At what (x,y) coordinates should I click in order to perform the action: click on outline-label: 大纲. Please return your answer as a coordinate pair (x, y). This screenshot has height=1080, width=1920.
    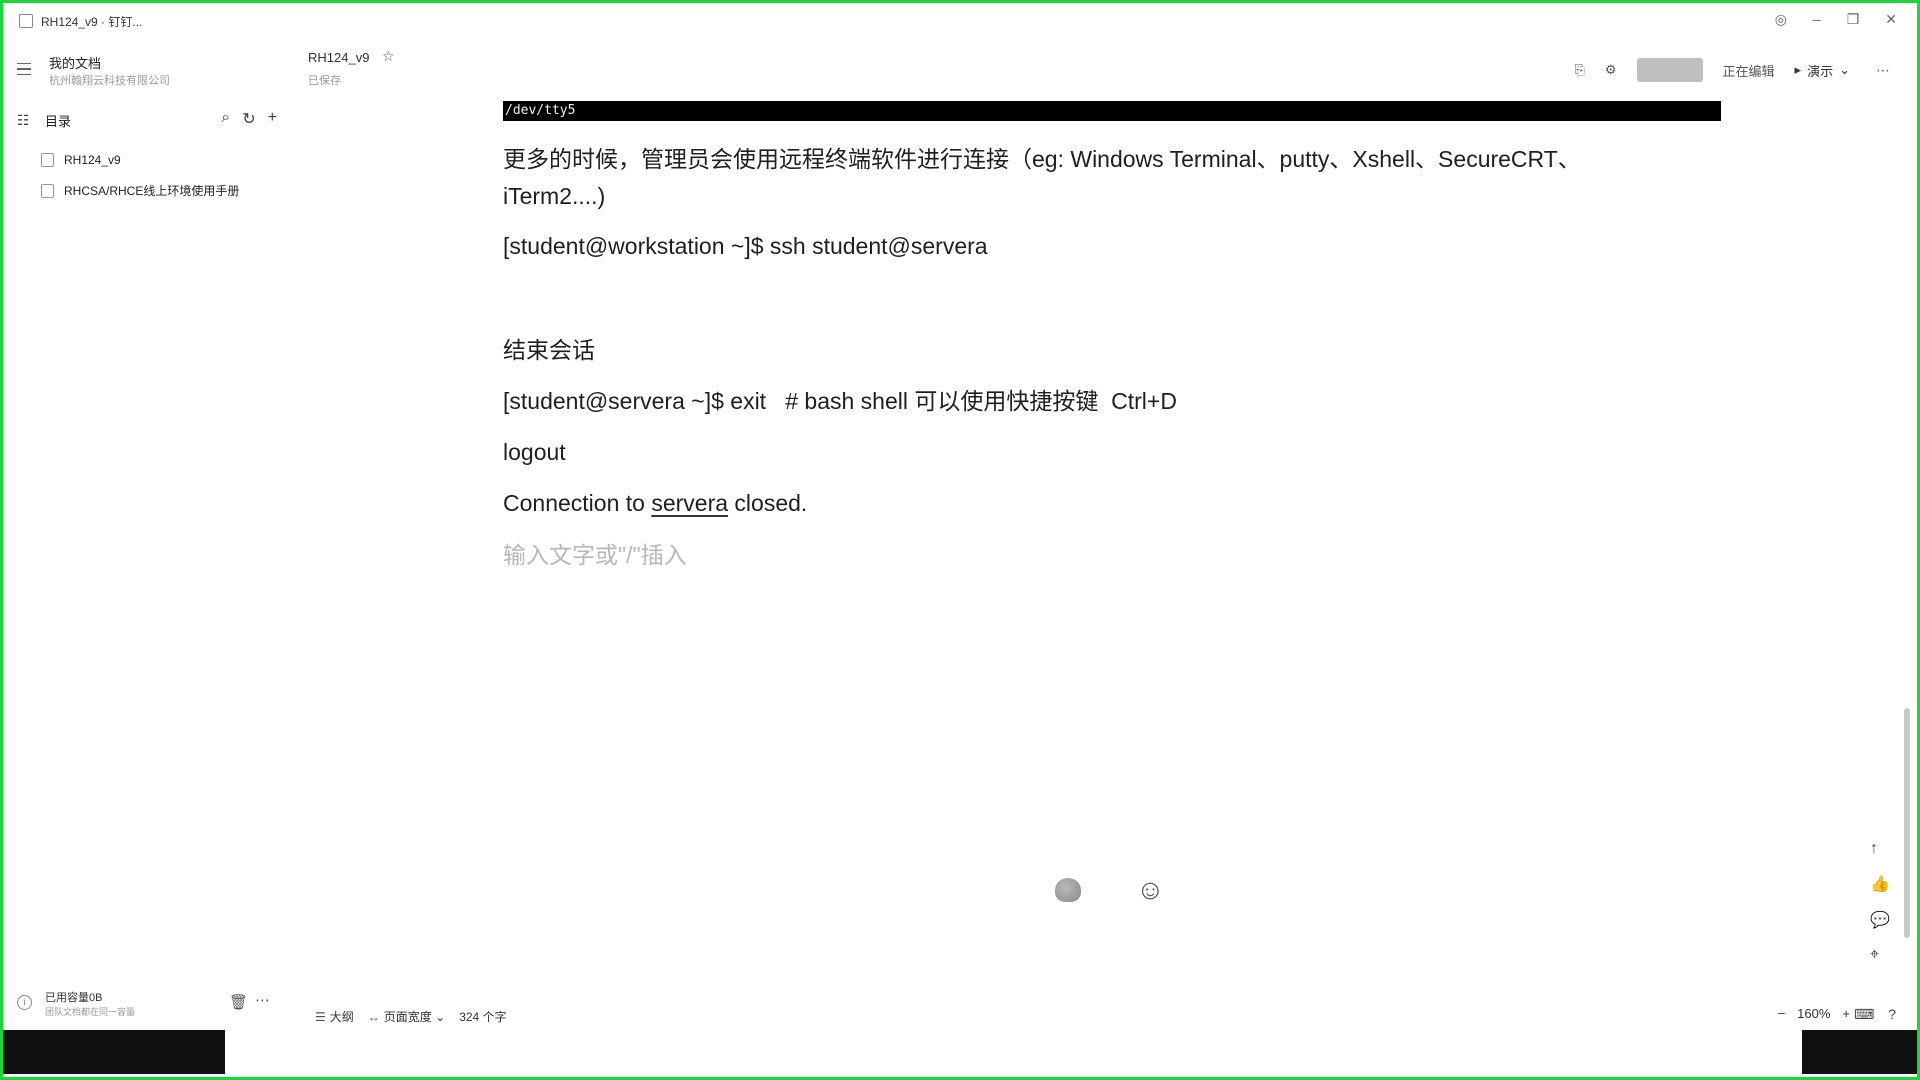
    Looking at the image, I should click on (341, 1017).